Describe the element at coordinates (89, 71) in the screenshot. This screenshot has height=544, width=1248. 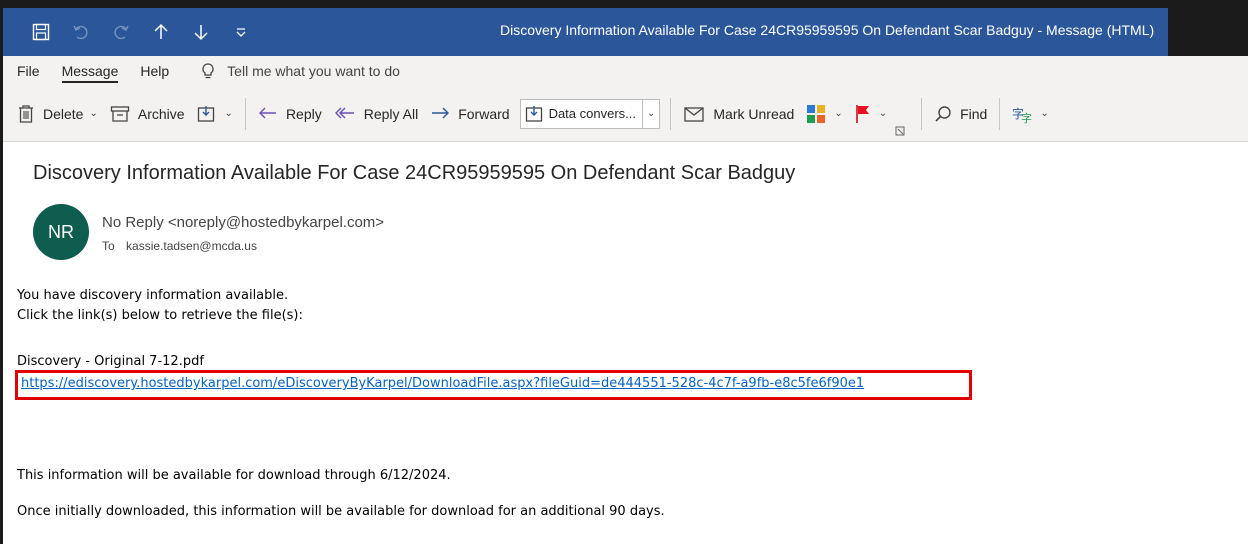
I see `tab-message: Message` at that location.